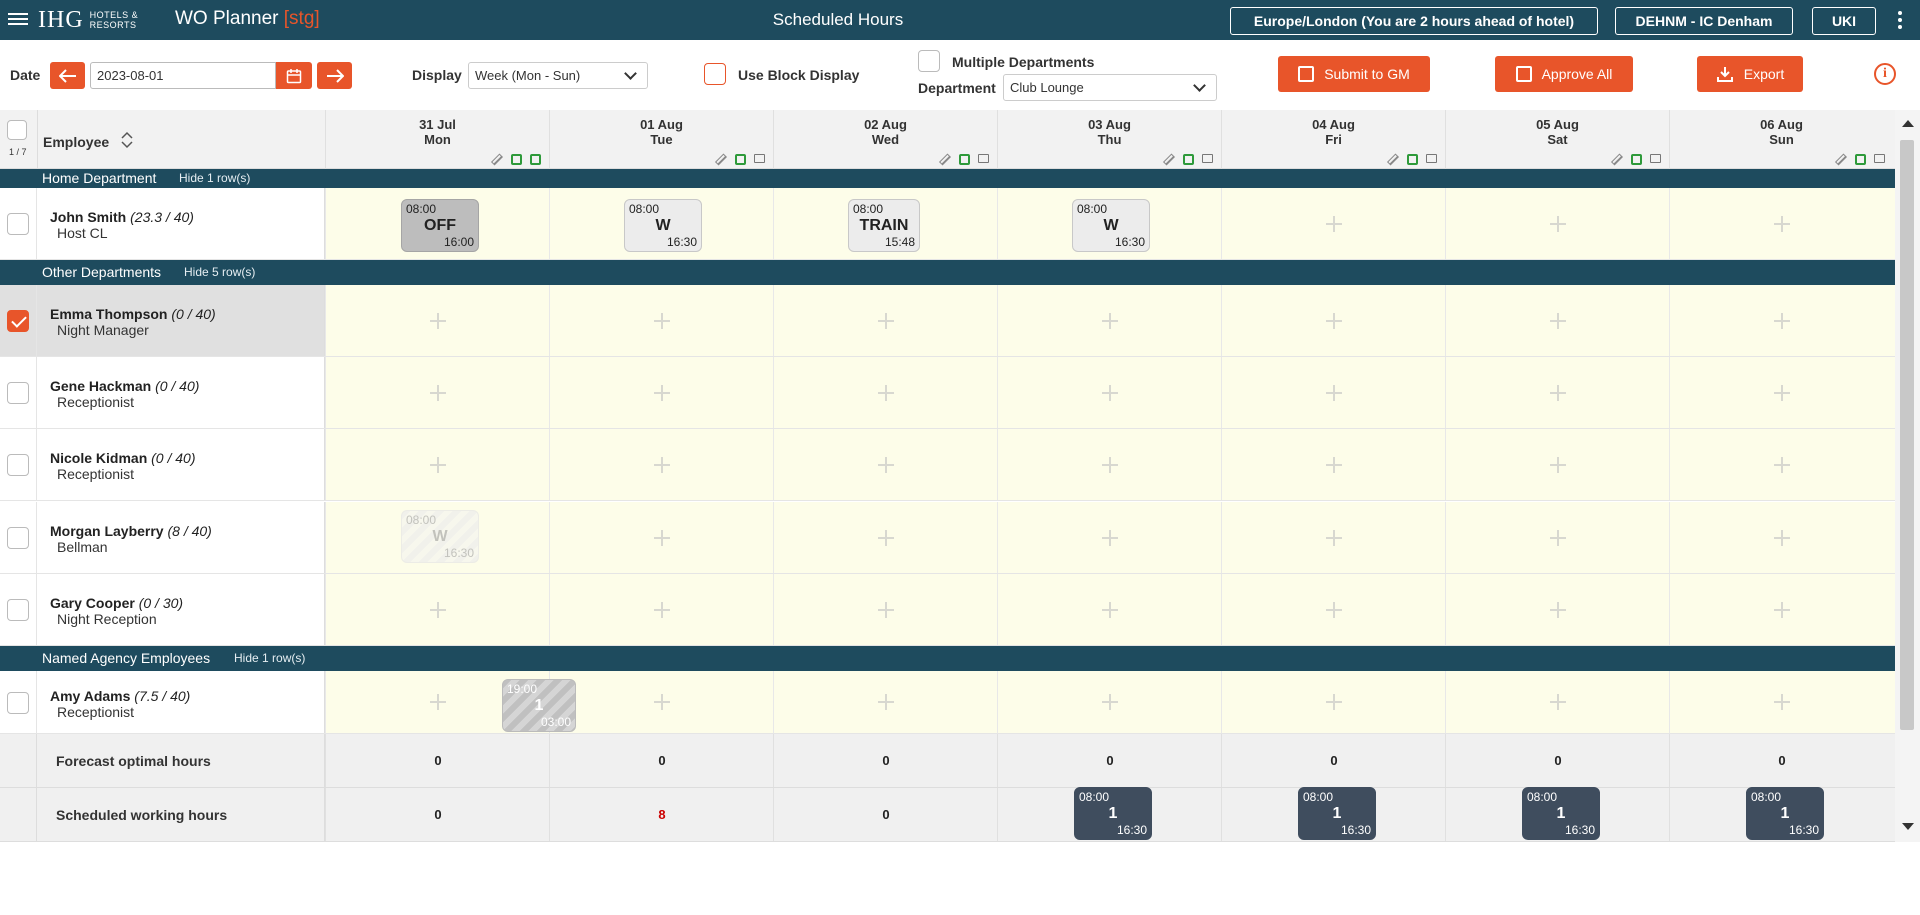 The height and width of the screenshot is (915, 1920). What do you see at coordinates (127, 140) in the screenshot?
I see `sort-icon` at bounding box center [127, 140].